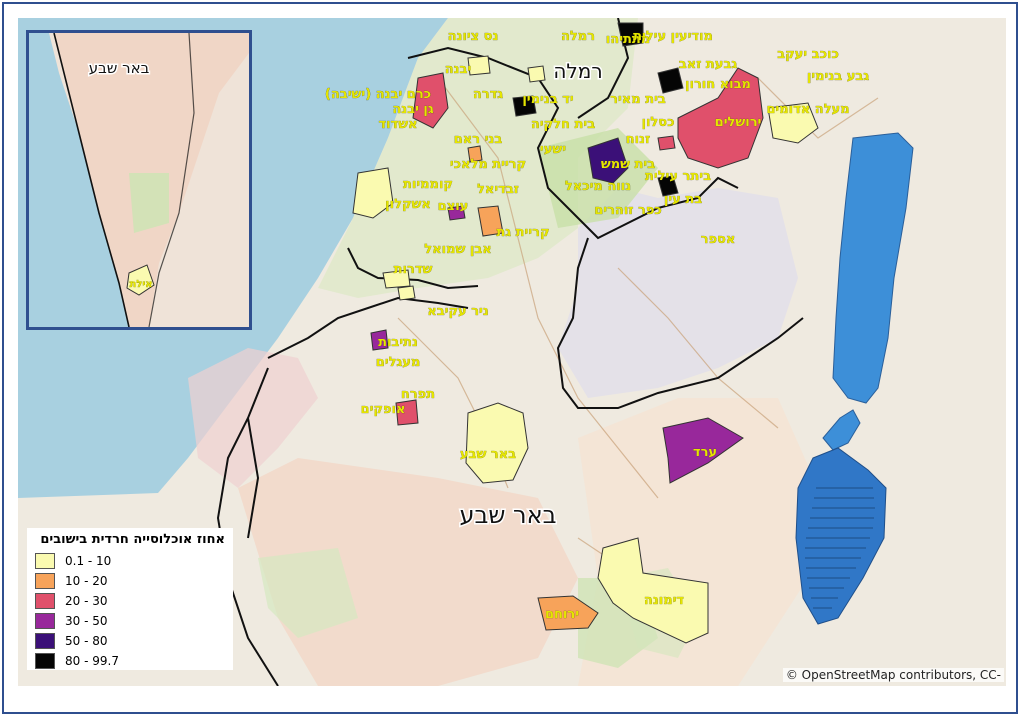 Image resolution: width=1024 pixels, height=720 pixels. Describe the element at coordinates (473, 36) in the screenshot. I see `settlement-label: נס ציונה` at that location.